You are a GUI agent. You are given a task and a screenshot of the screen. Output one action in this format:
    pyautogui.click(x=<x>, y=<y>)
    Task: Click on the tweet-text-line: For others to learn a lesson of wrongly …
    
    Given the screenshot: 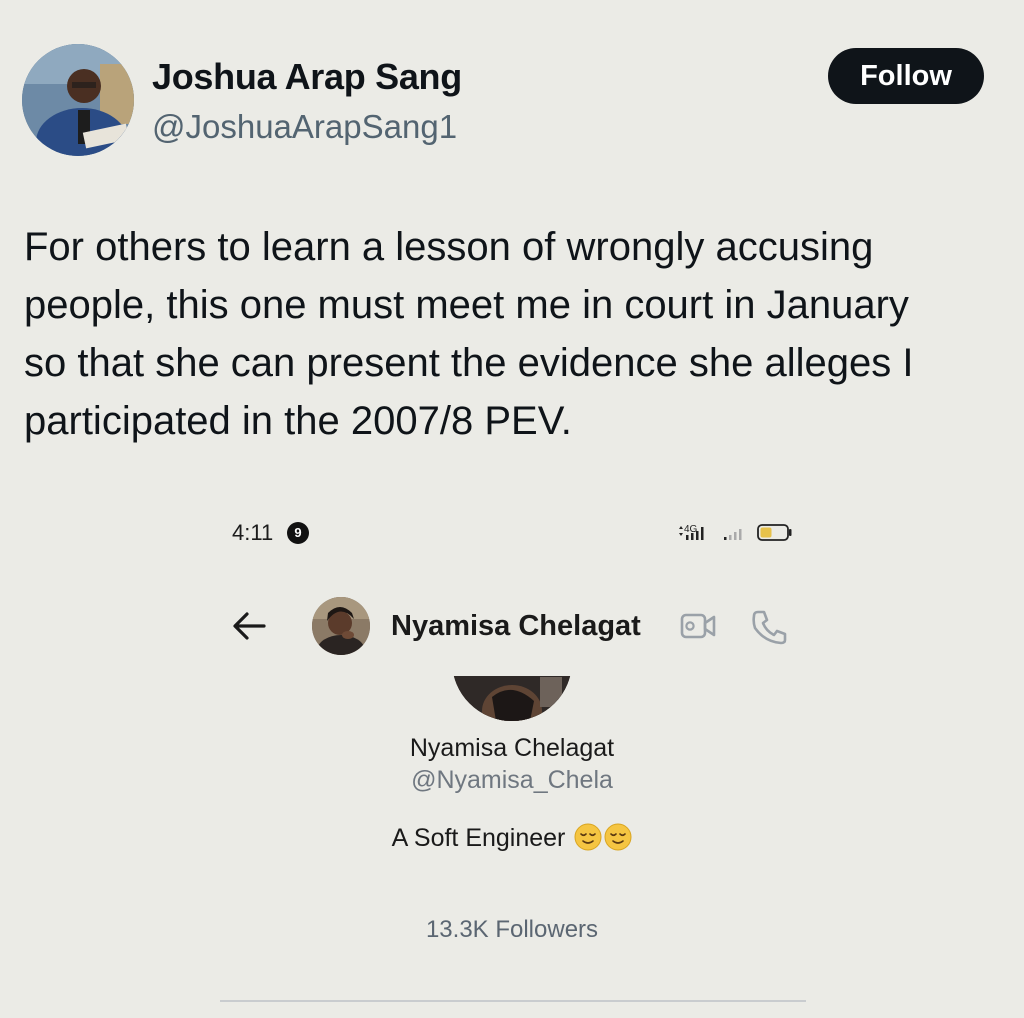 What is the action you would take?
    pyautogui.click(x=449, y=247)
    